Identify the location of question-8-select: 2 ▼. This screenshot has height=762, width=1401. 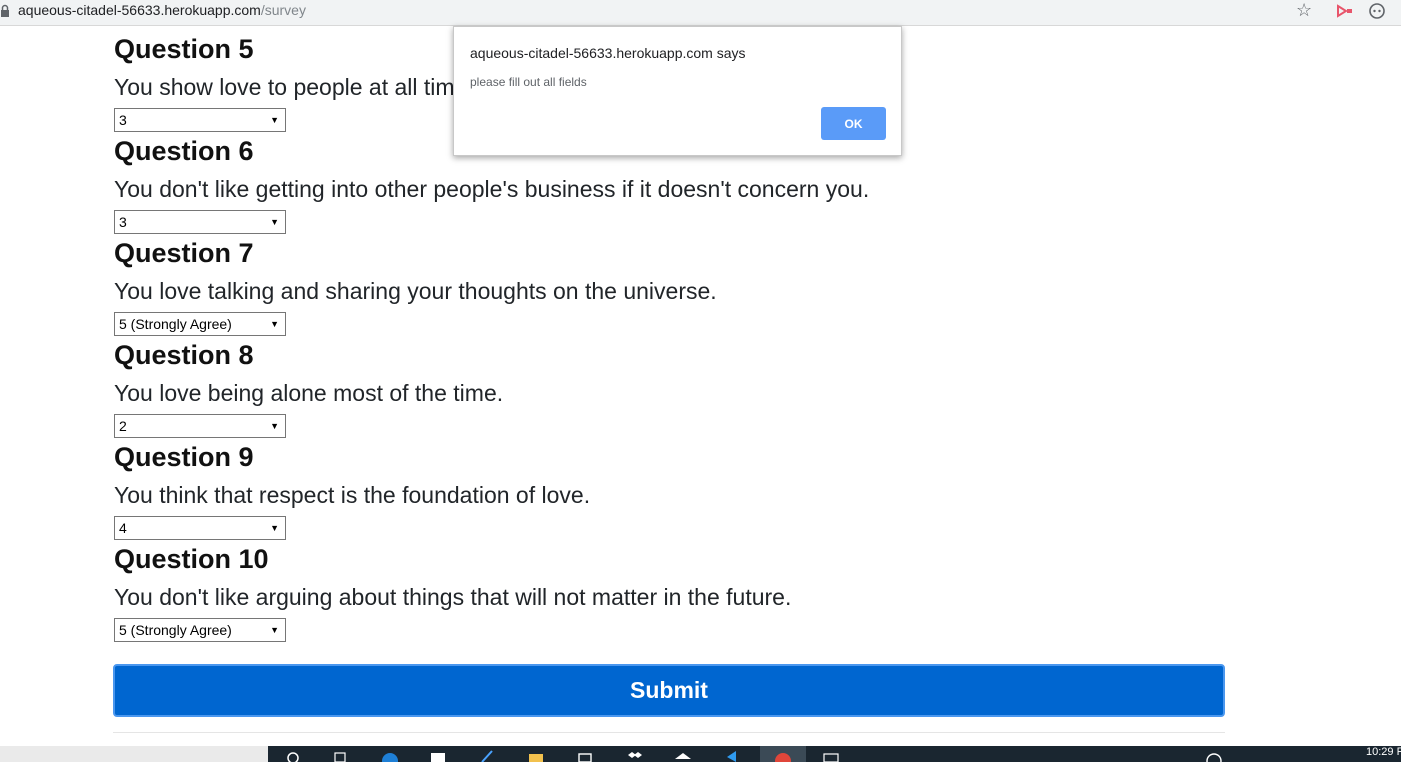
(200, 426).